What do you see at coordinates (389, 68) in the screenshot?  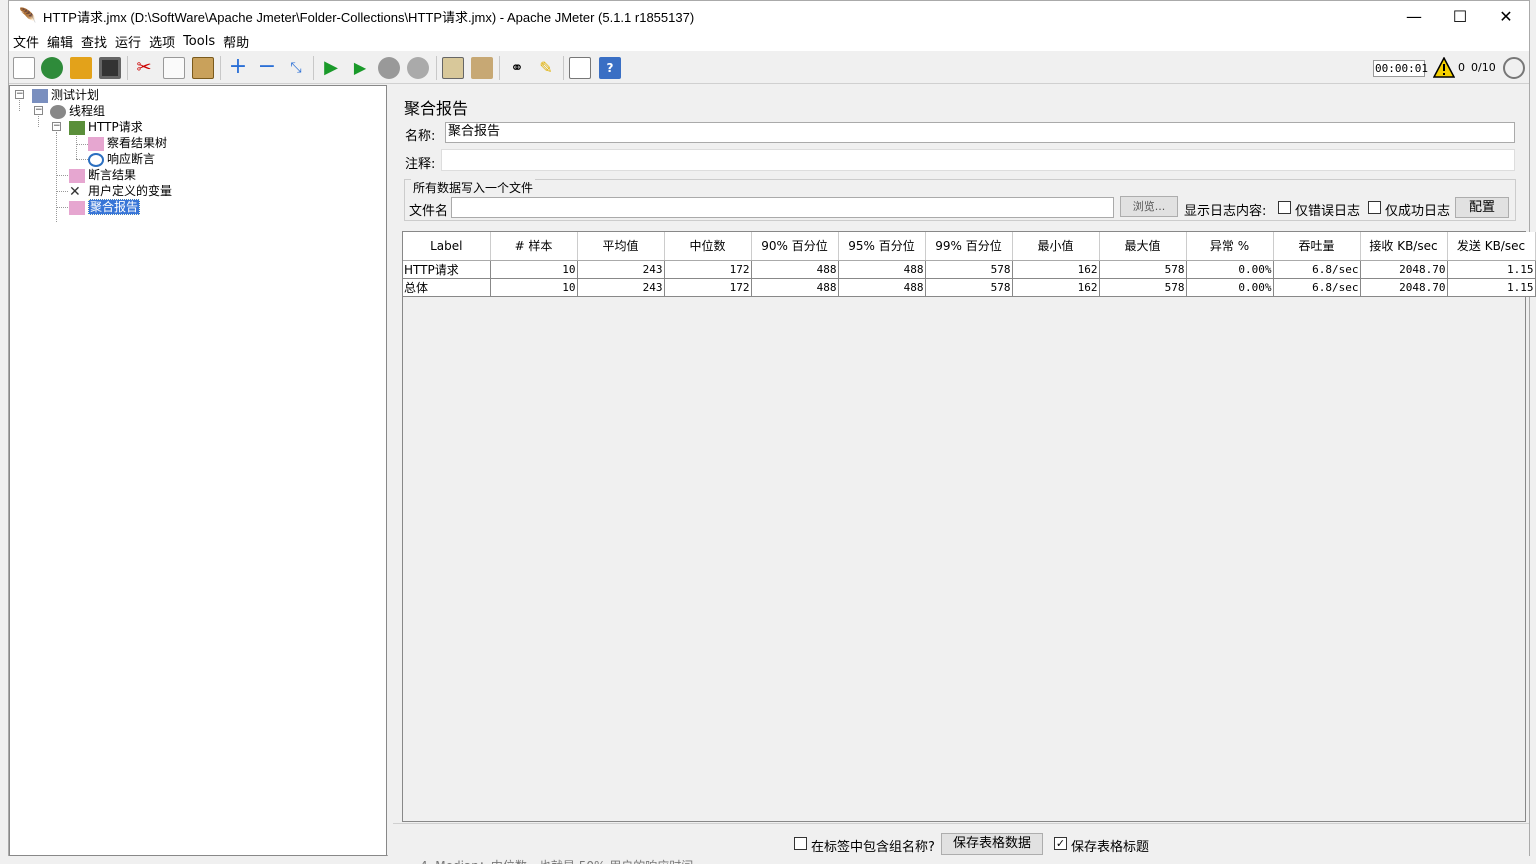 I see `stop-icon` at bounding box center [389, 68].